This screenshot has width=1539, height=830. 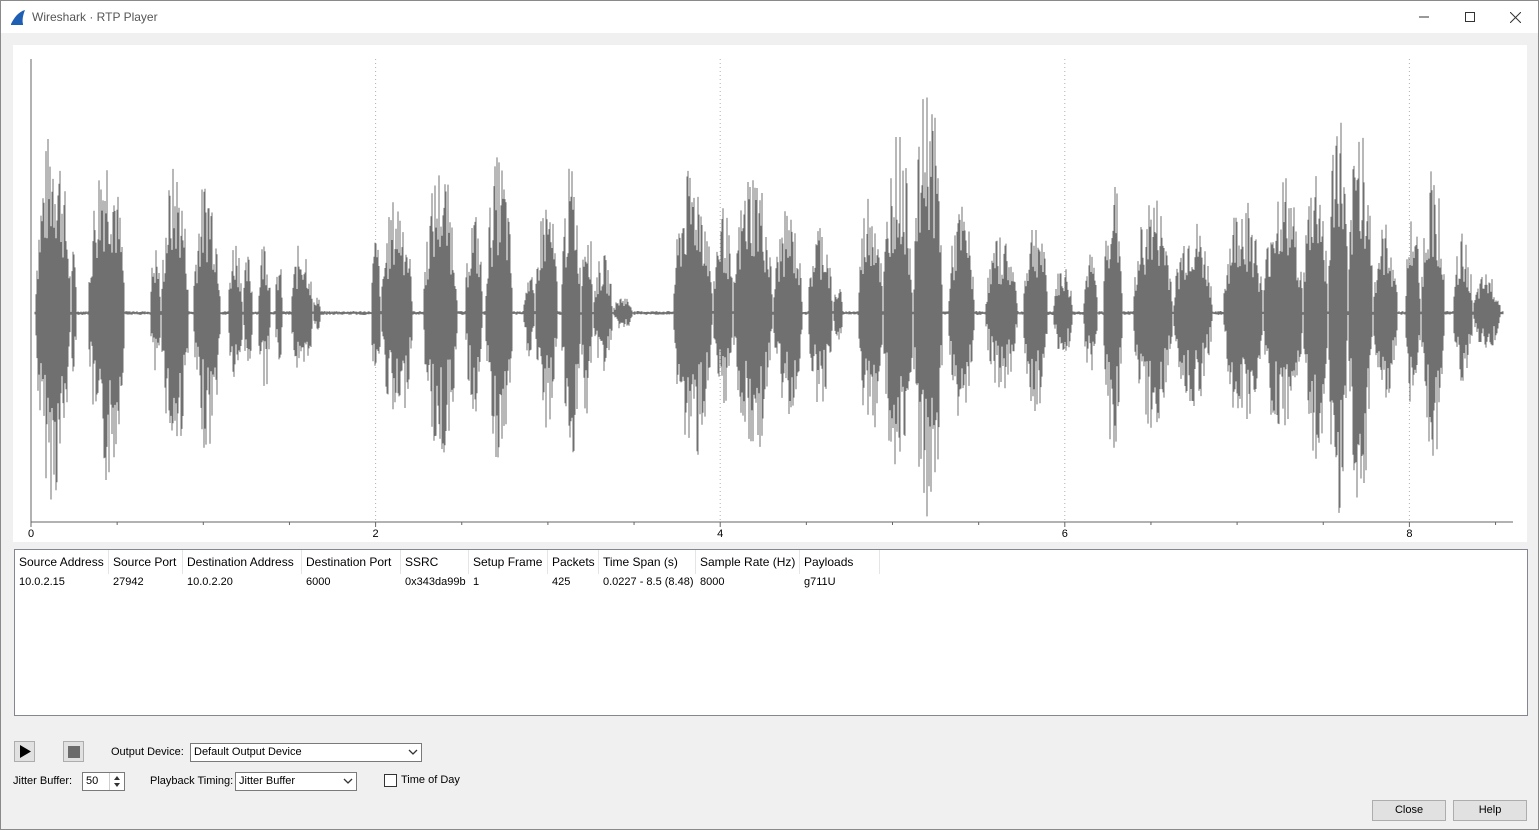 I want to click on maximize-icon, so click(x=1470, y=17).